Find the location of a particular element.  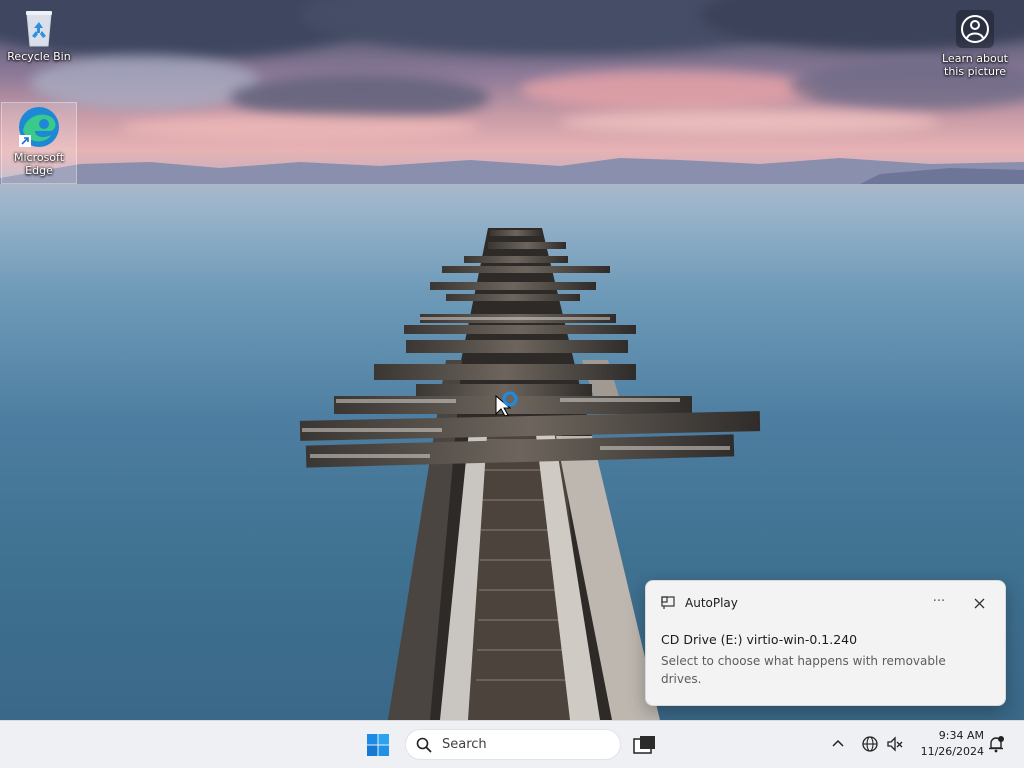

clock-time: 9:34 AM is located at coordinates (961, 735).